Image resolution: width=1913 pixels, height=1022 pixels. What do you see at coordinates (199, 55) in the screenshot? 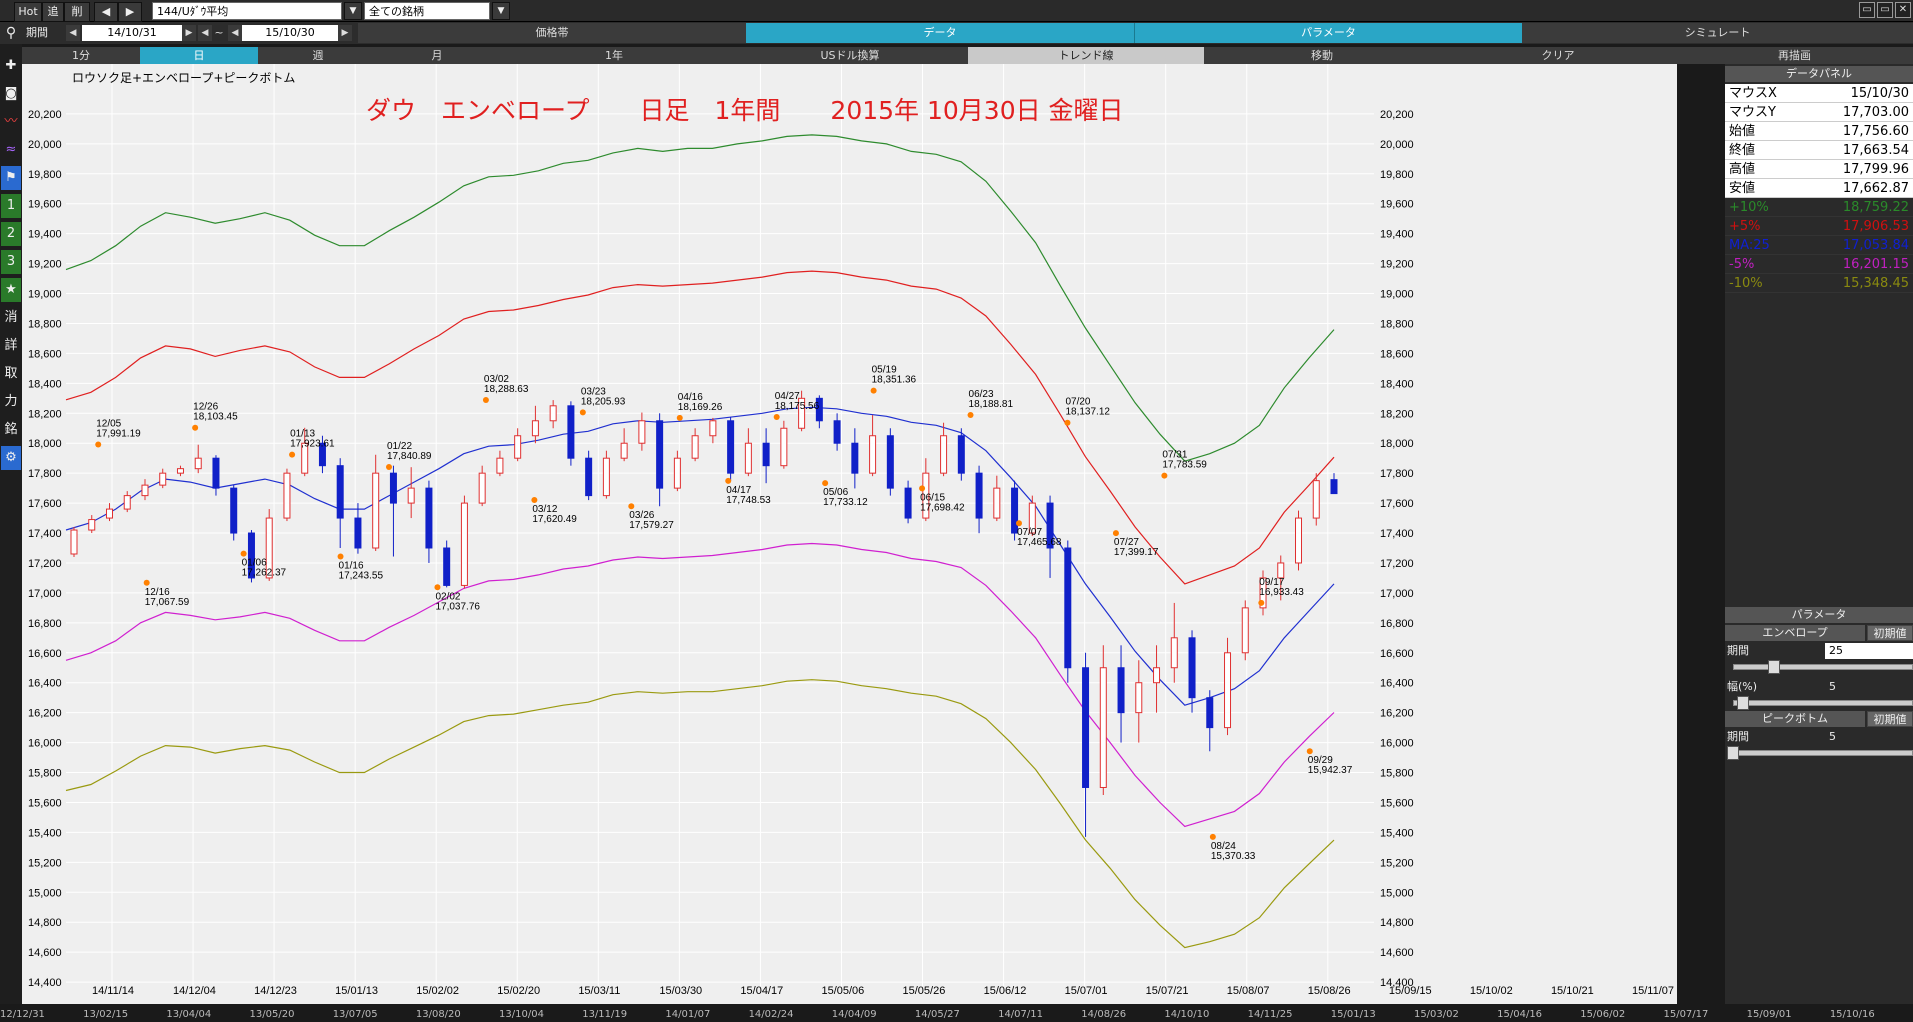
I see `tab-daily: 日` at bounding box center [199, 55].